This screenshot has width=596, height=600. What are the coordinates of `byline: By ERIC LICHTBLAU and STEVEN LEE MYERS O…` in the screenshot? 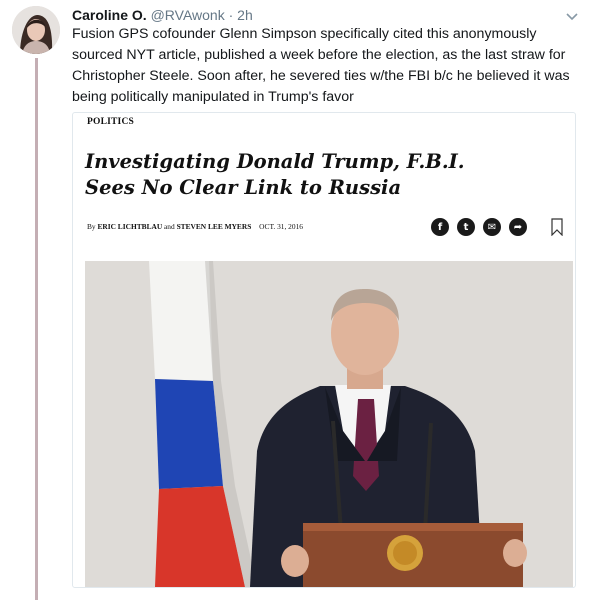 It's located at (195, 226).